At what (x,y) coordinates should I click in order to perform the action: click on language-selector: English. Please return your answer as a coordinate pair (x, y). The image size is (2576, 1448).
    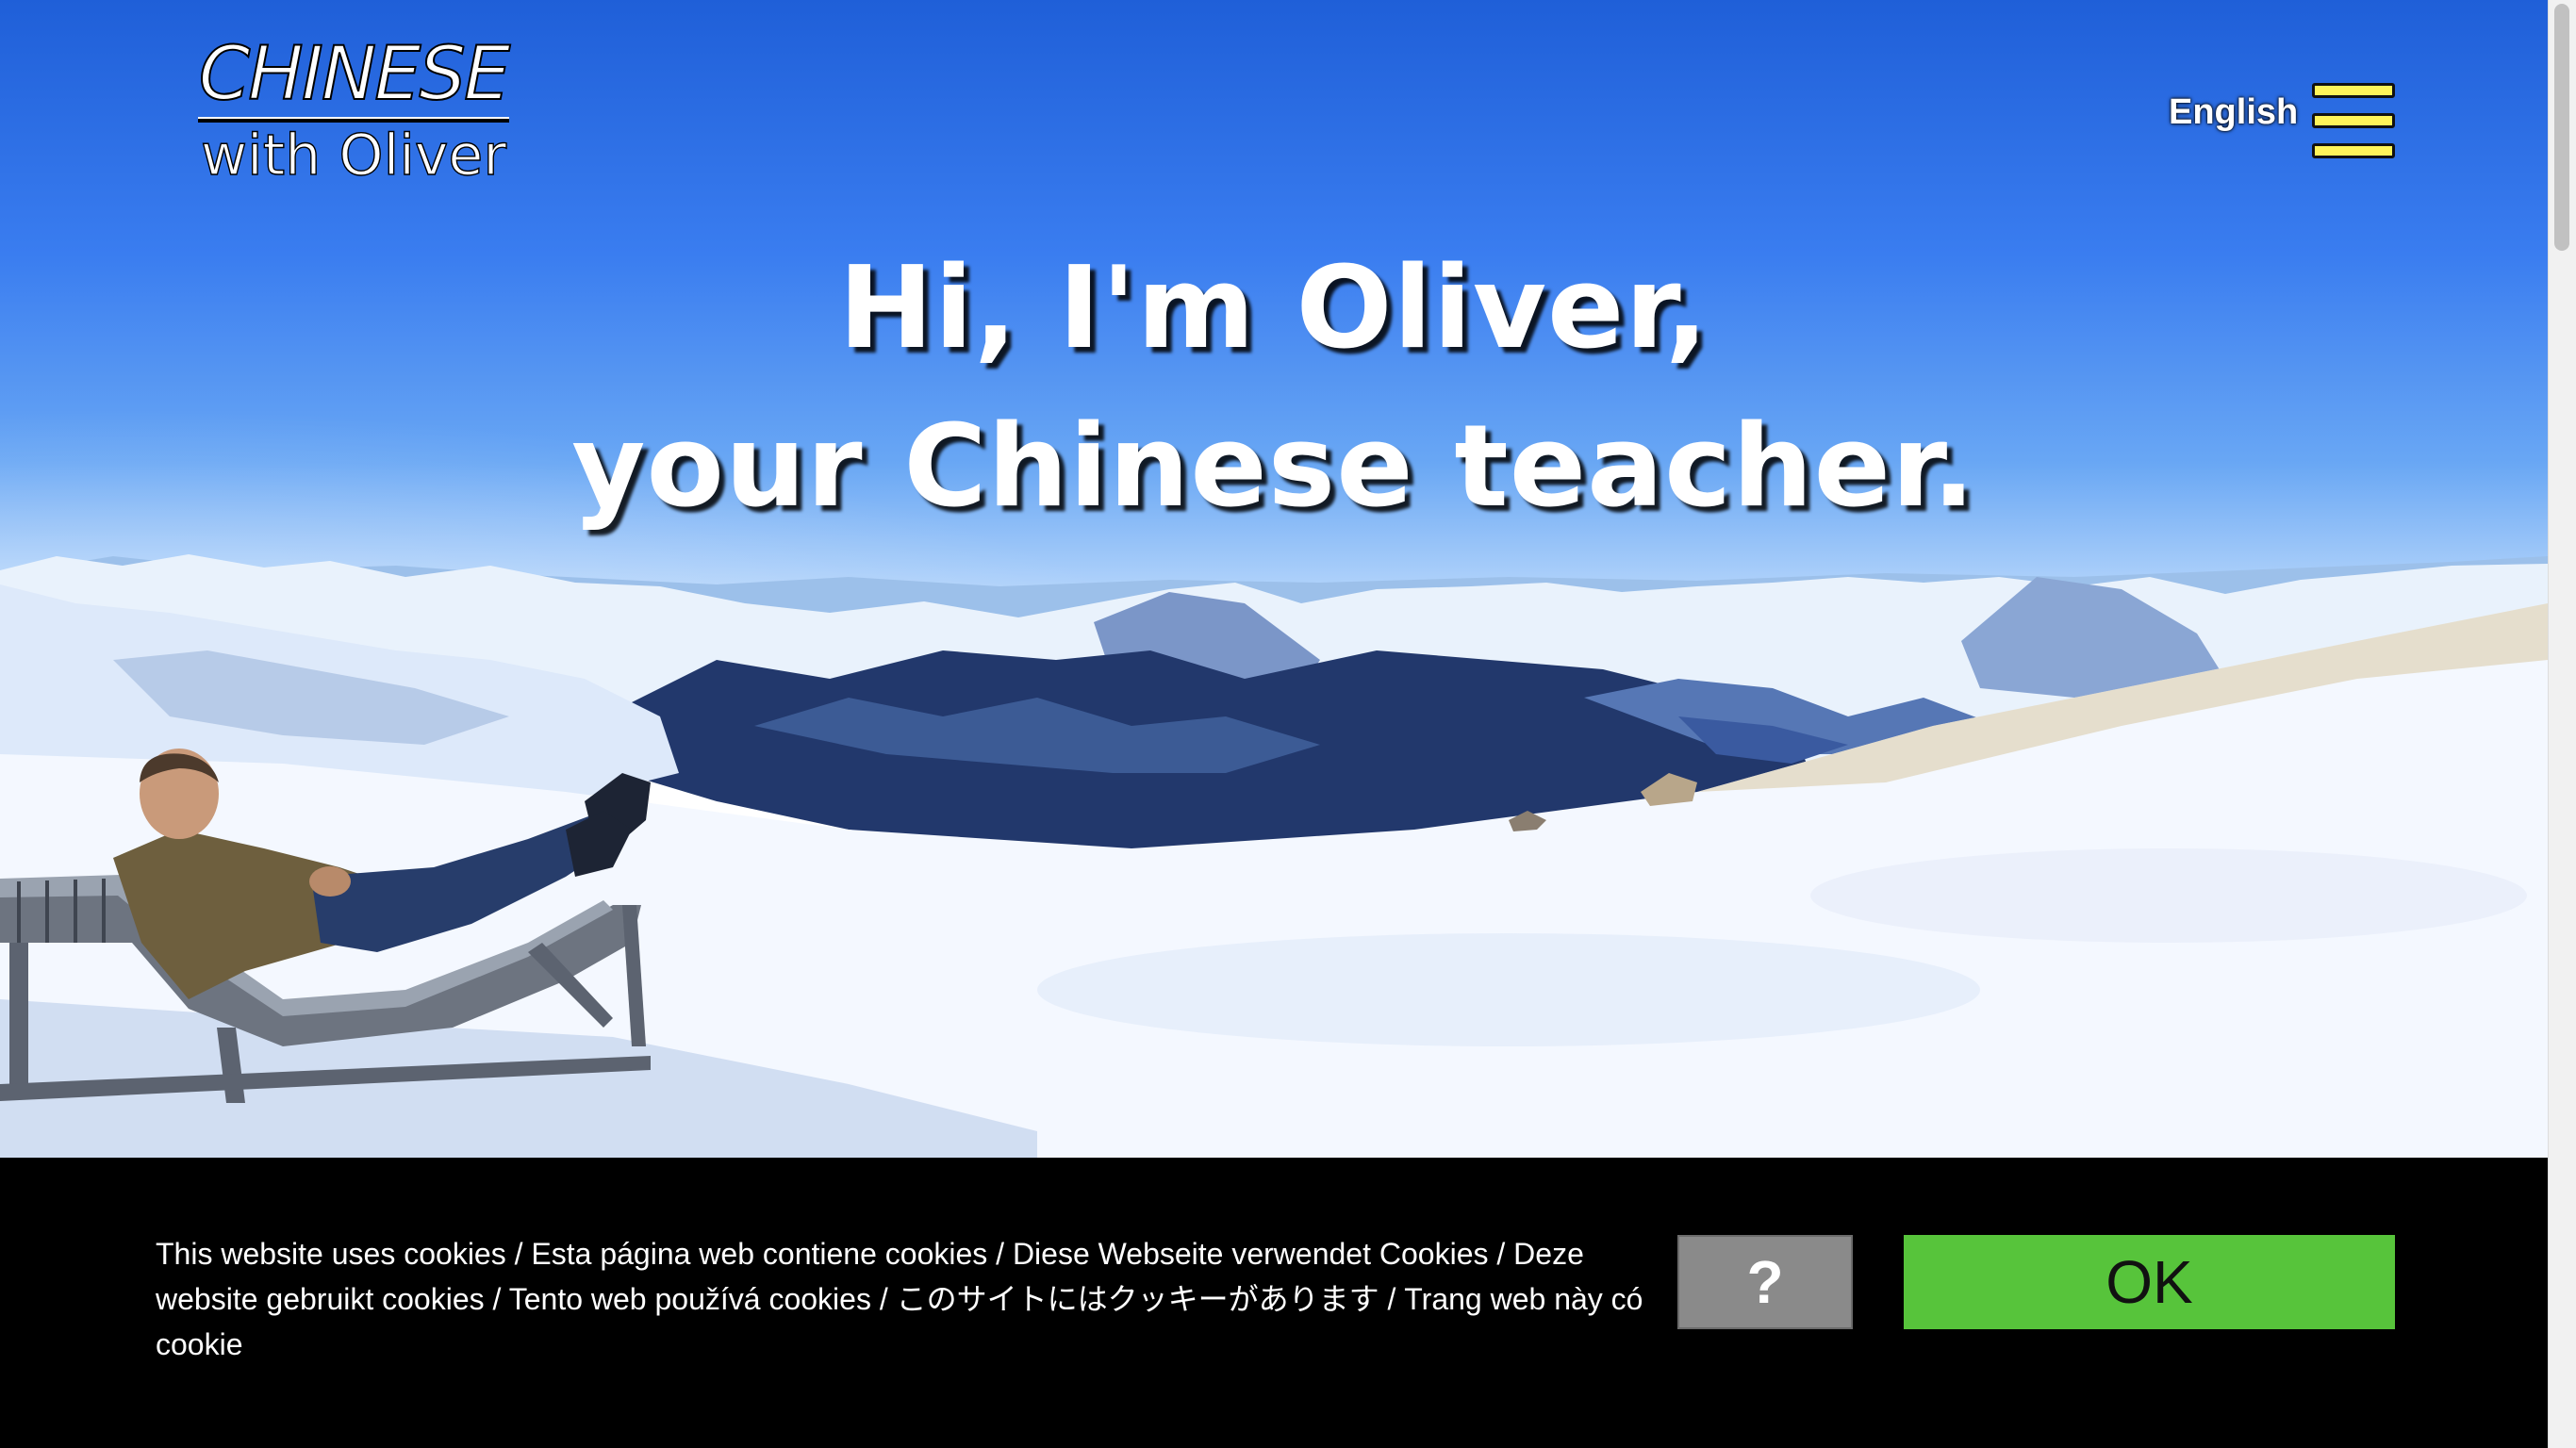
    Looking at the image, I should click on (2233, 112).